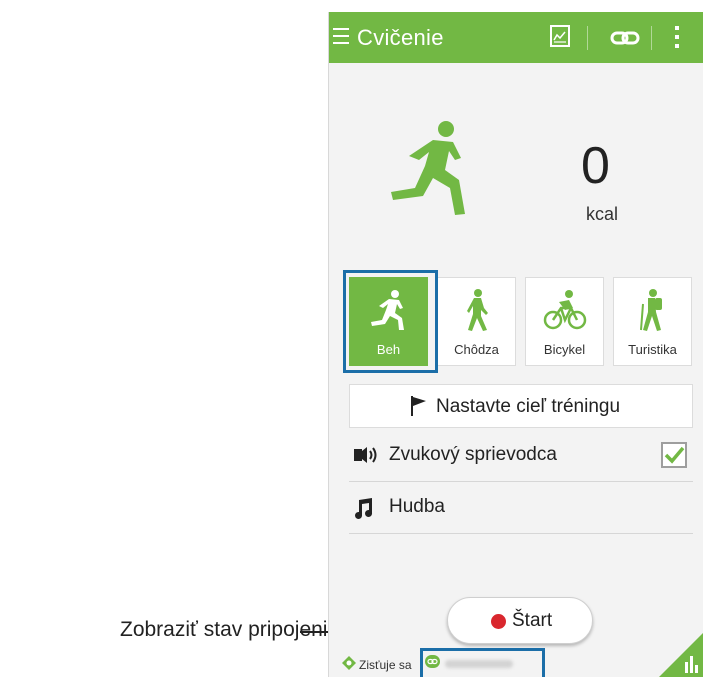 The height and width of the screenshot is (677, 703). I want to click on running-icon, so click(432, 169).